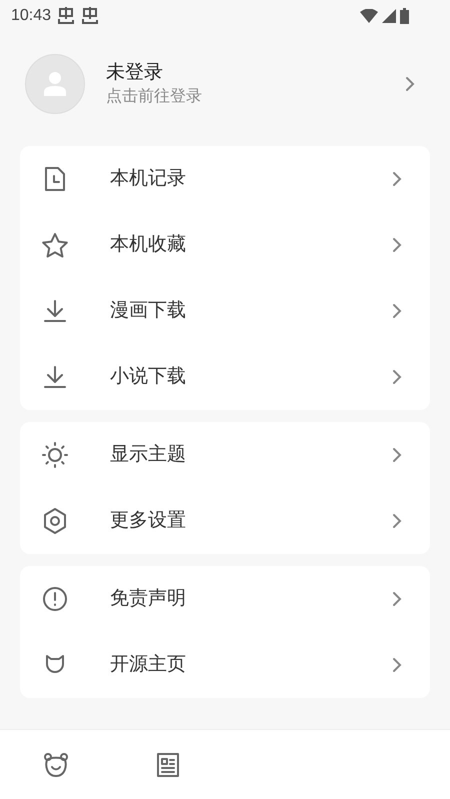 The width and height of the screenshot is (450, 799). Describe the element at coordinates (225, 377) in the screenshot. I see `menu-item: 小说下载` at that location.